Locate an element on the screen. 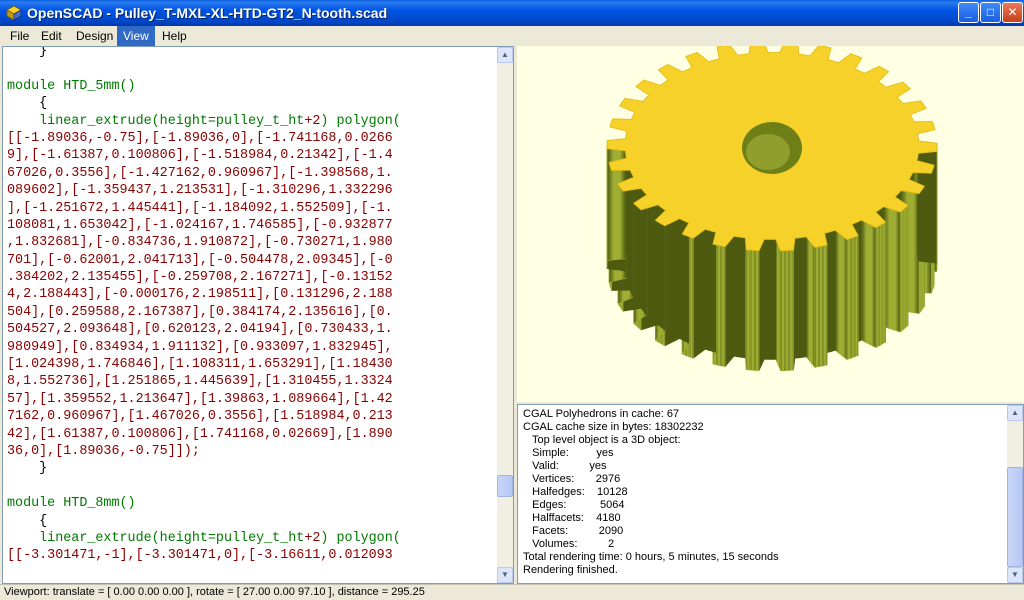 This screenshot has width=1024, height=600. console-line: Top level object is a 3D object: is located at coordinates (602, 440).